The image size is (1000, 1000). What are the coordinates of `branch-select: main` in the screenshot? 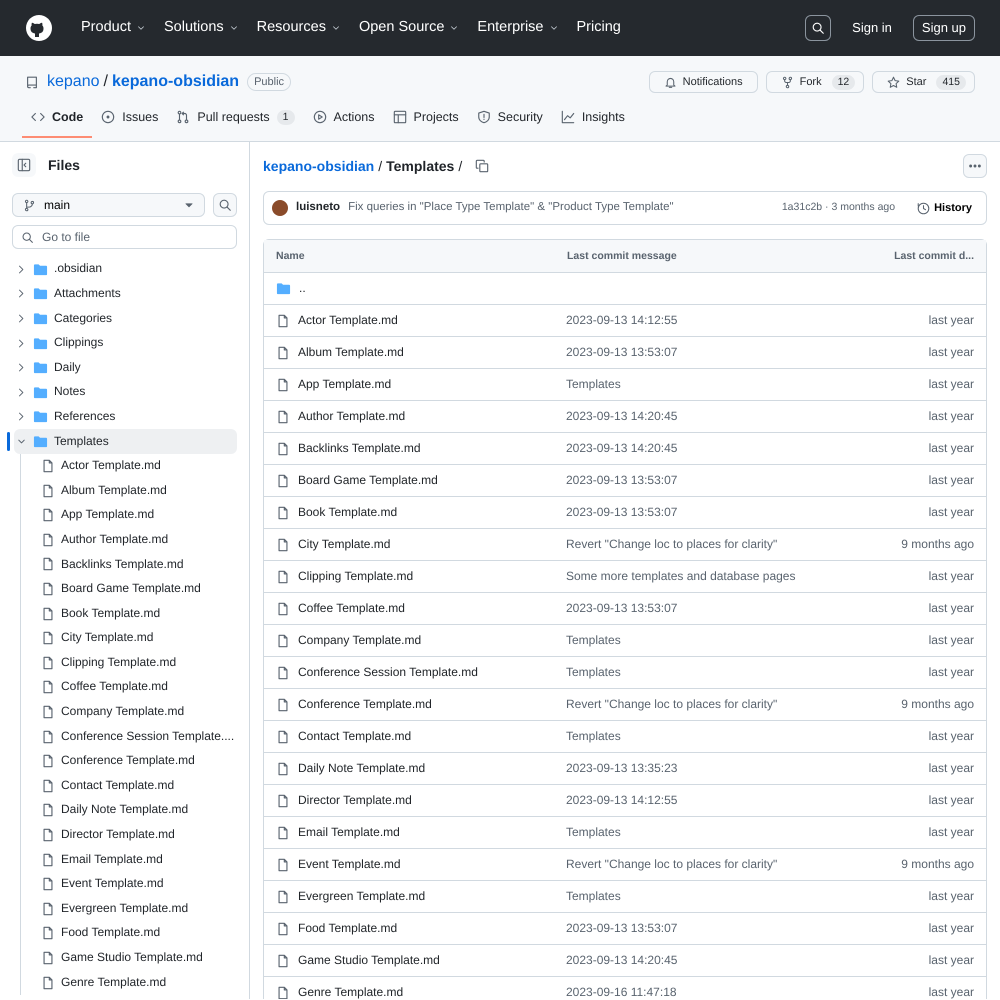 It's located at (108, 205).